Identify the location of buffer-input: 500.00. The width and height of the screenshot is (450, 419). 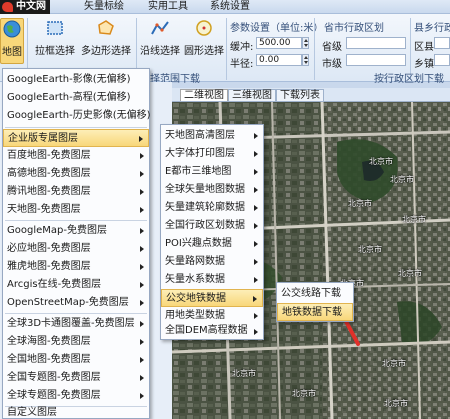
(279, 43).